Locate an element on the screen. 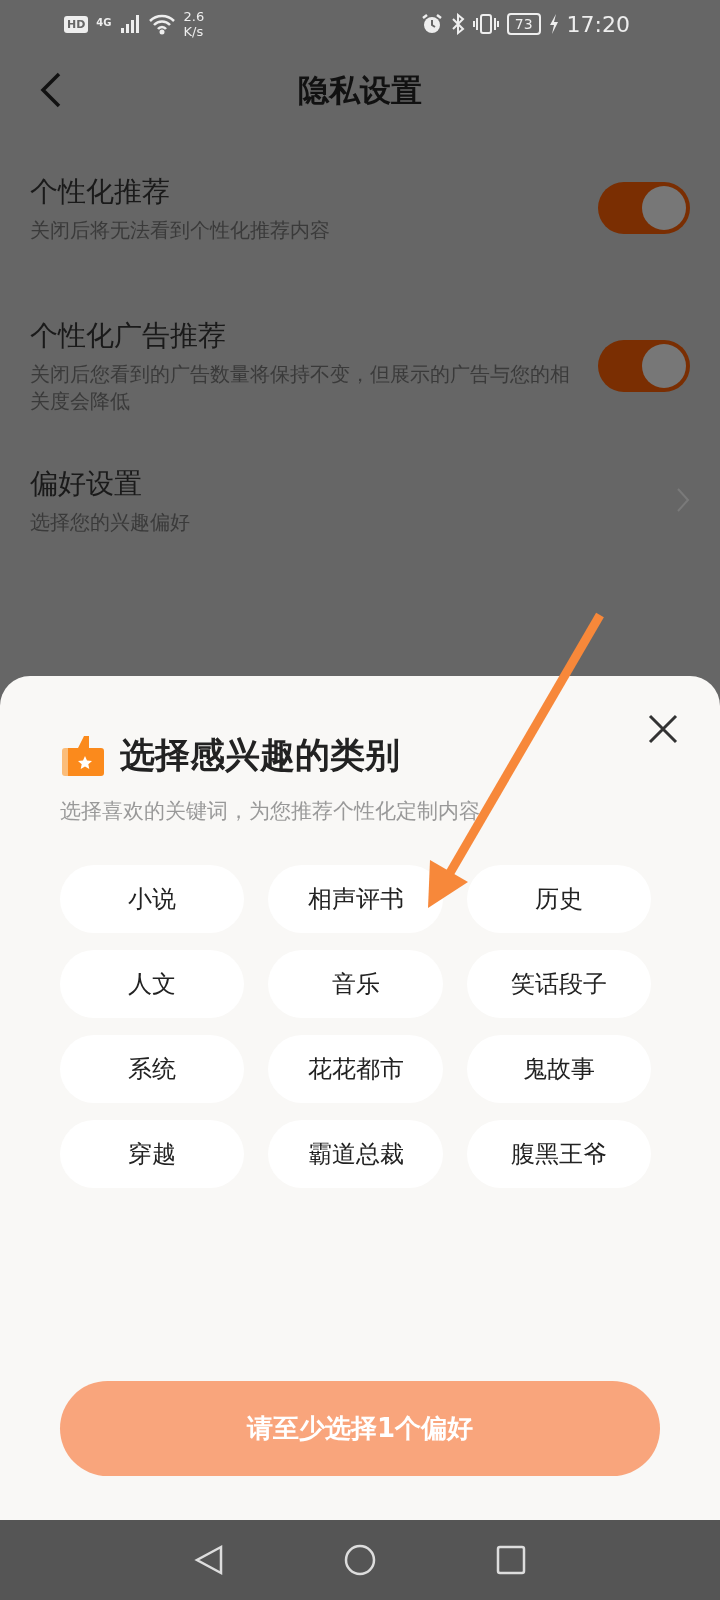 The image size is (720, 1600). charging-icon is located at coordinates (553, 24).